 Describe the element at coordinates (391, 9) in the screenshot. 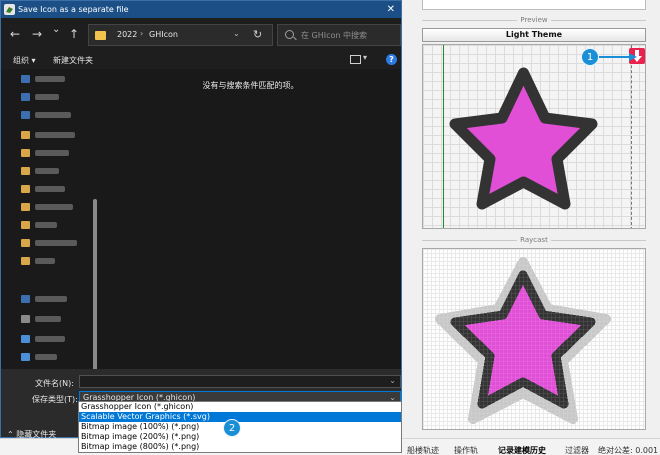

I see `close-icon: ✕` at that location.